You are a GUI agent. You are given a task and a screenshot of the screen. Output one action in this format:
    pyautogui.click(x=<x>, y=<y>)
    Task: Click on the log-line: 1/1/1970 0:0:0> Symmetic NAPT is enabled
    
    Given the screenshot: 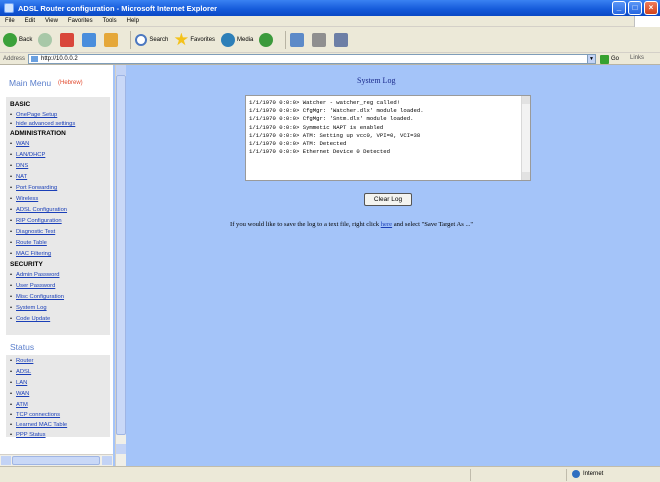 What is the action you would take?
    pyautogui.click(x=316, y=127)
    